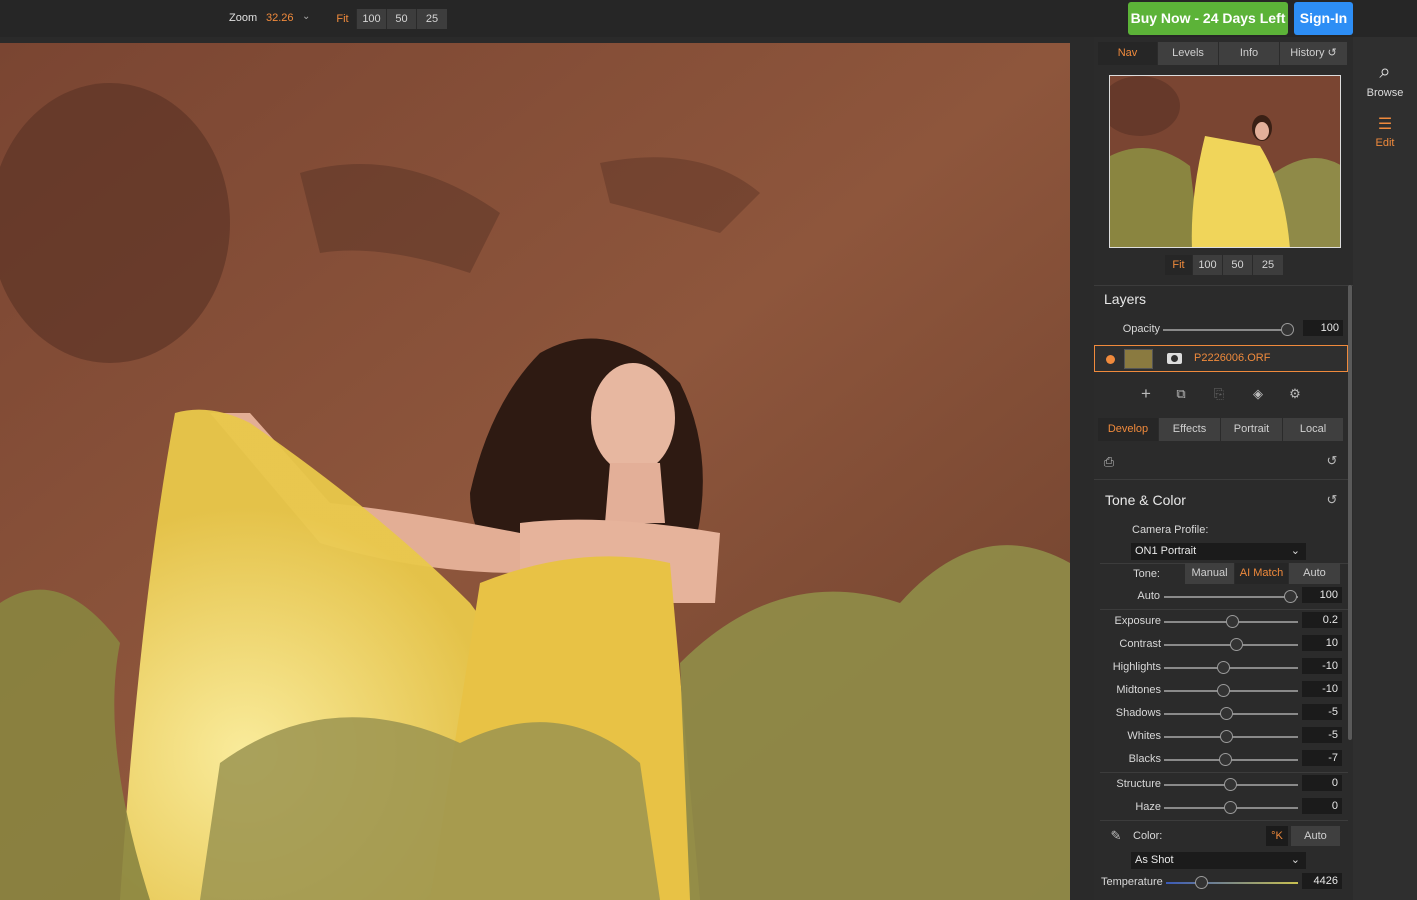 This screenshot has height=900, width=1417. What do you see at coordinates (1323, 18) in the screenshot?
I see `sign-in-button: Sign-In` at bounding box center [1323, 18].